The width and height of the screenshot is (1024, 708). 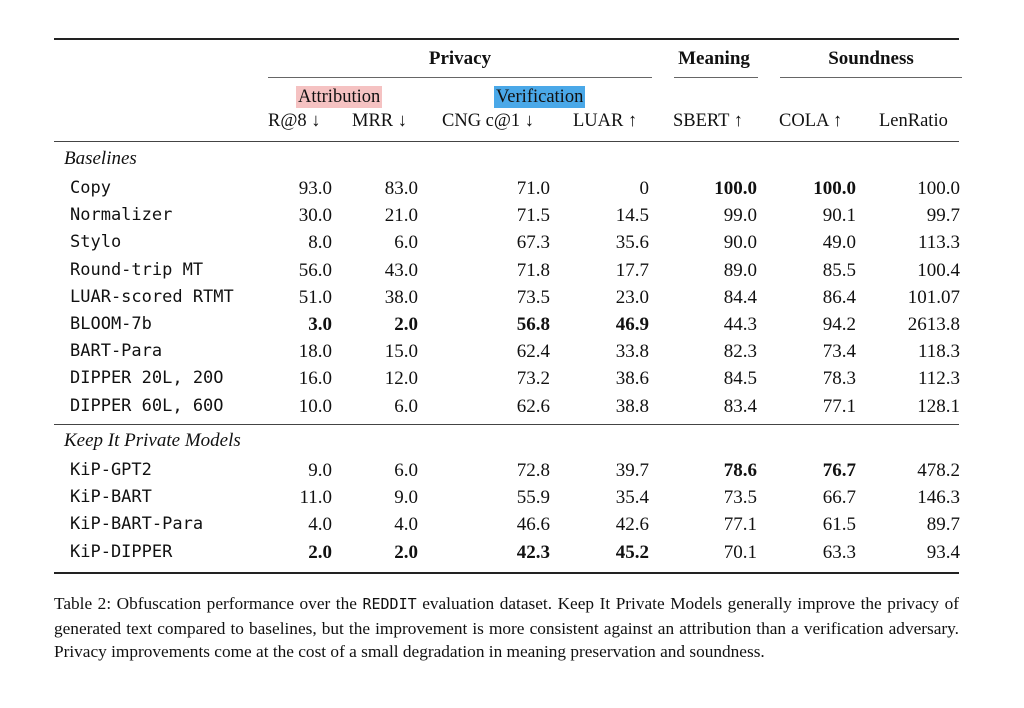 I want to click on table-cell: 38.6, so click(x=632, y=379).